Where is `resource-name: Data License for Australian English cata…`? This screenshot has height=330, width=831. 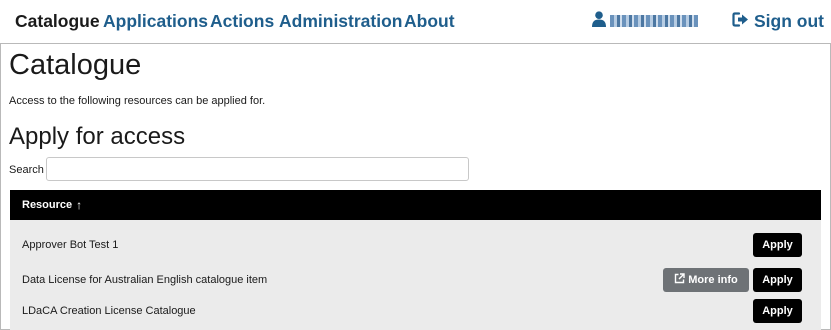 resource-name: Data License for Australian English cata… is located at coordinates (145, 280).